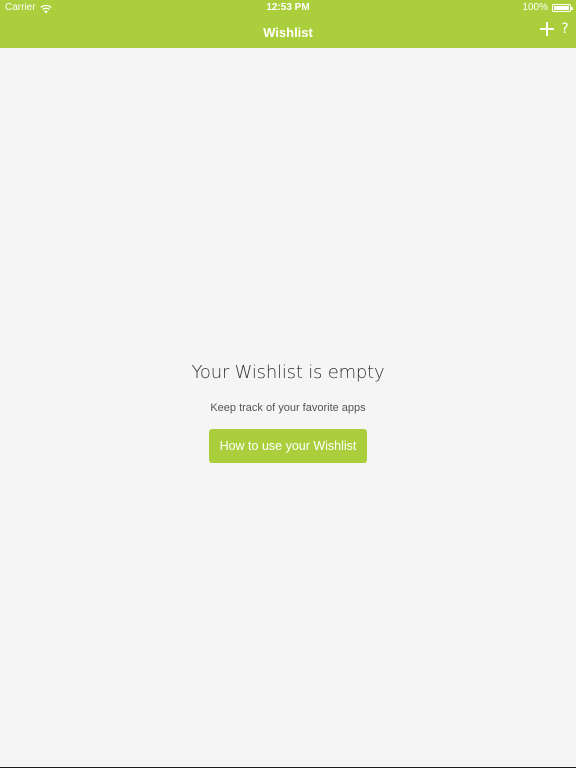 The height and width of the screenshot is (768, 576). I want to click on navigation-bar: Wishlist ?, so click(288, 32).